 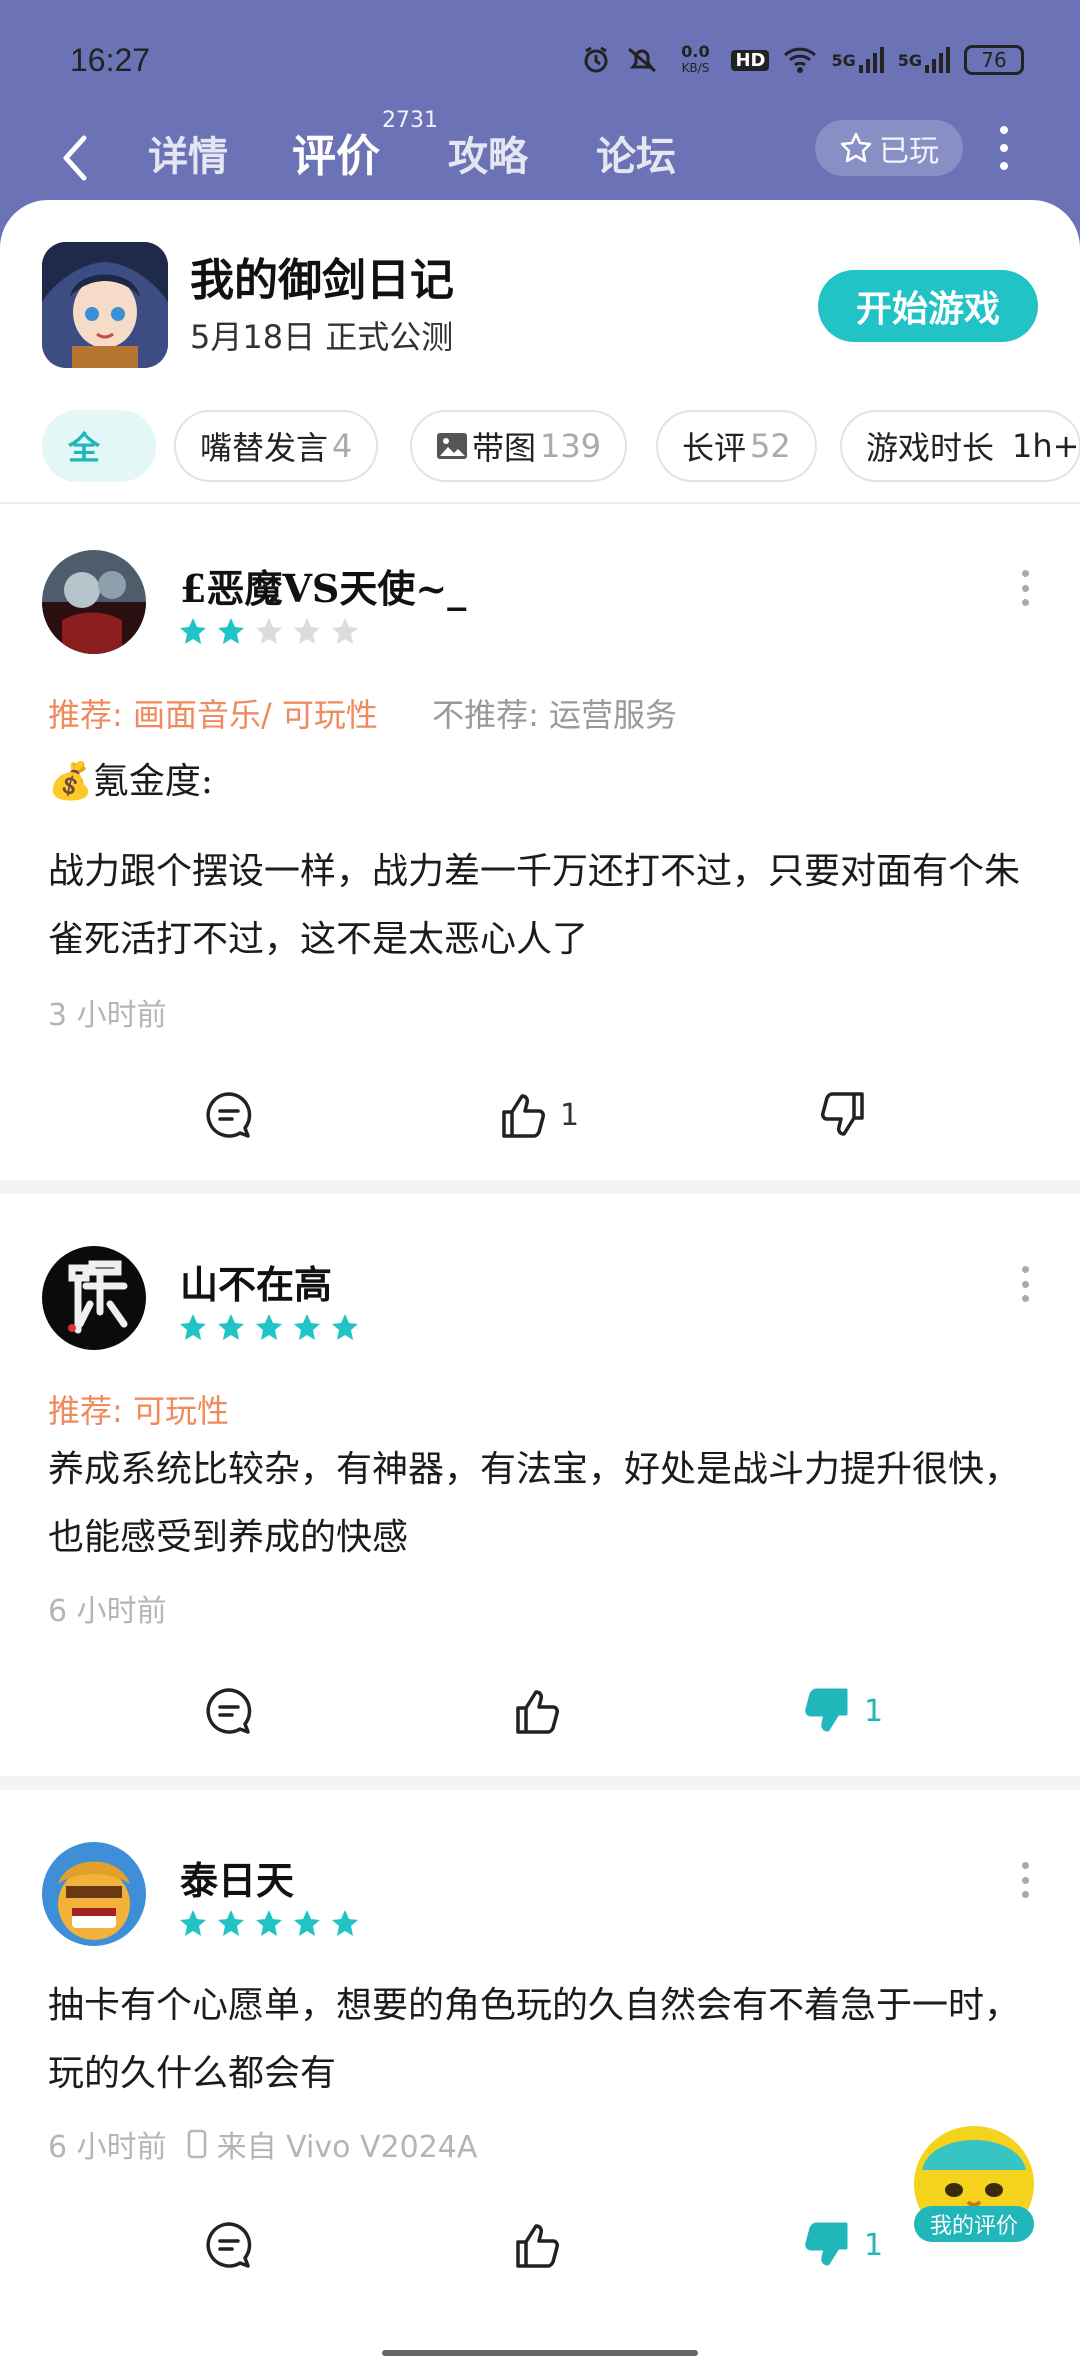 I want to click on review-meta: 6 小时前 来自 Vivo V2024A, so click(x=262, y=2144).